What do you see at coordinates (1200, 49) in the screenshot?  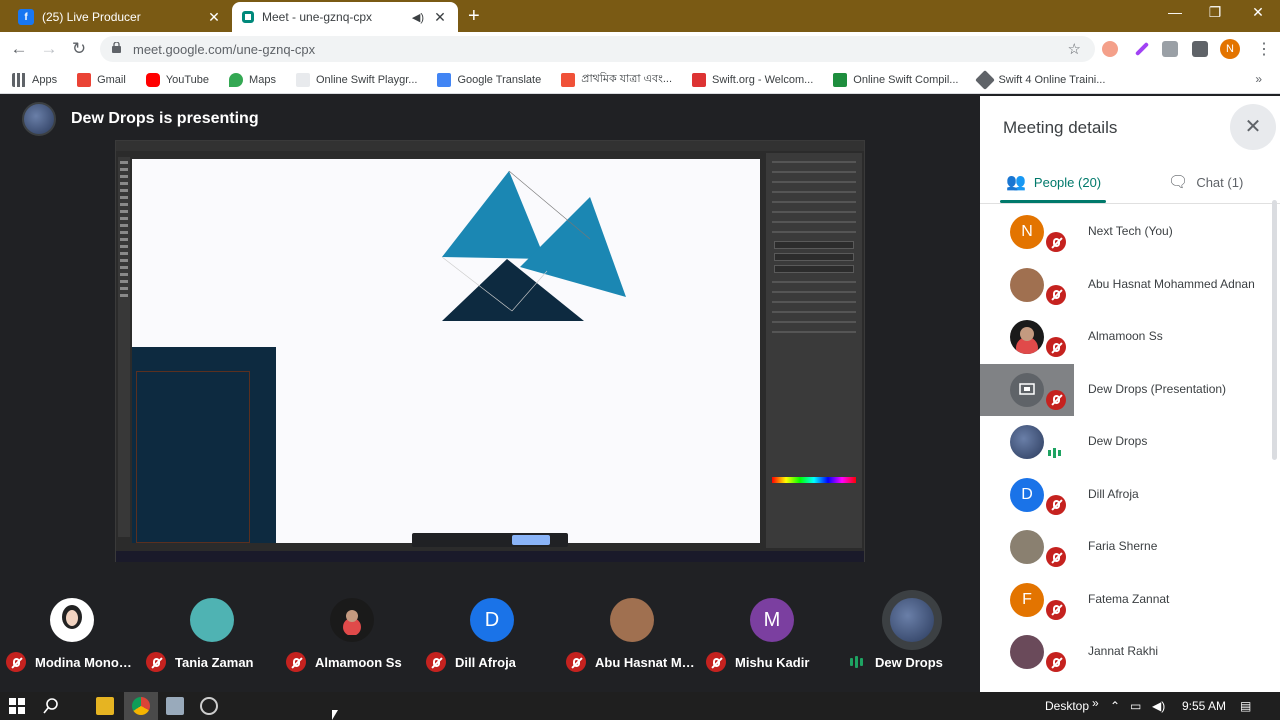 I see `extensions-puzzle-icon` at bounding box center [1200, 49].